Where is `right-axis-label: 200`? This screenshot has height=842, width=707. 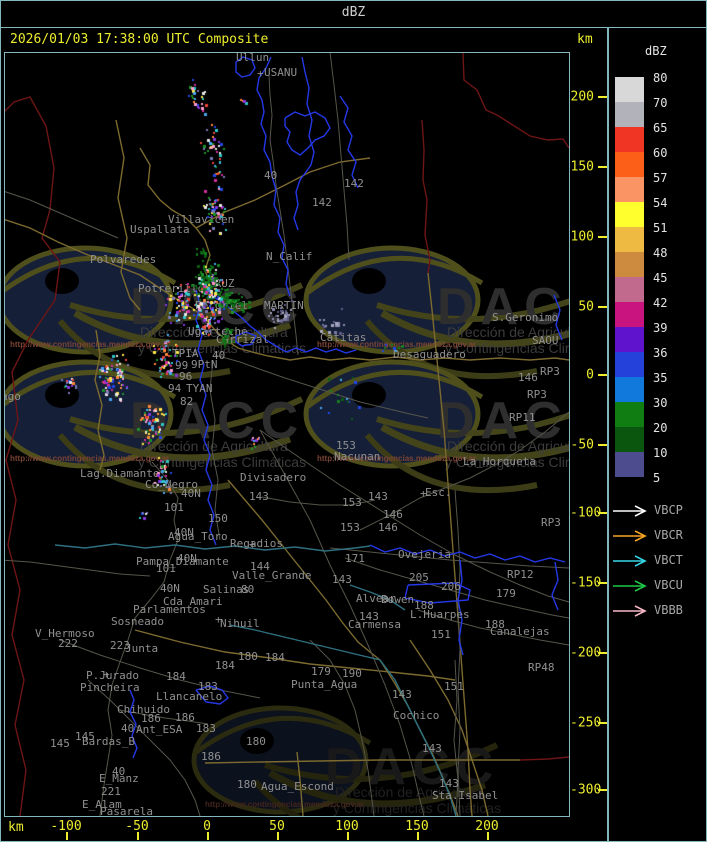 right-axis-label: 200 is located at coordinates (582, 97).